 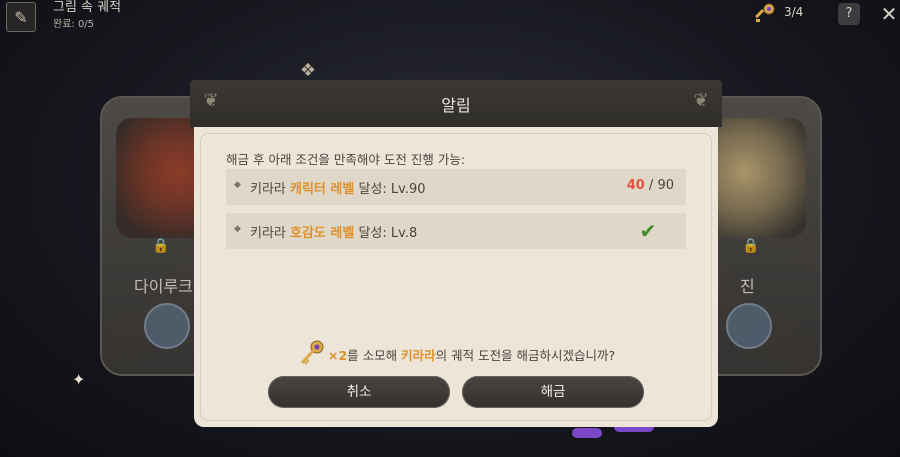 I want to click on confirm-text: ×2를 소모해 키라라의 궤적 도전을 해금하시겠습니까?, so click(x=472, y=355).